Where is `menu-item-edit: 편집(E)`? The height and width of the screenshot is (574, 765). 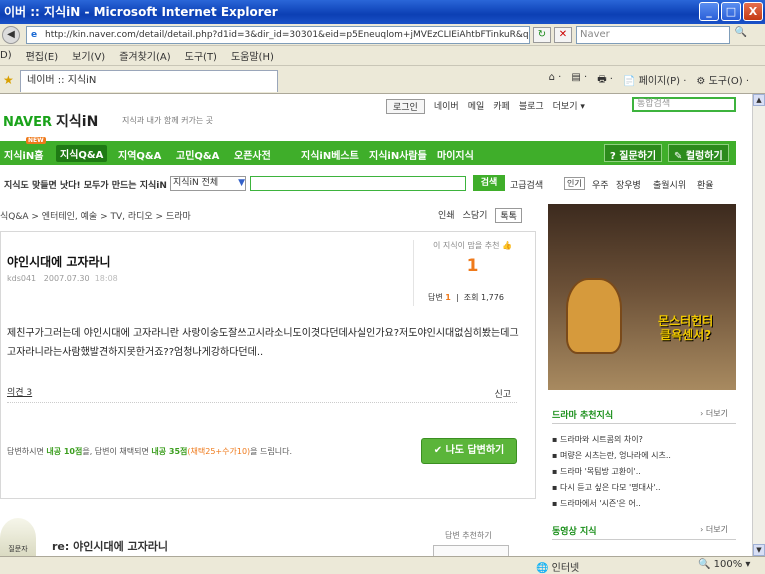
menu-item-edit: 편집(E) is located at coordinates (42, 55).